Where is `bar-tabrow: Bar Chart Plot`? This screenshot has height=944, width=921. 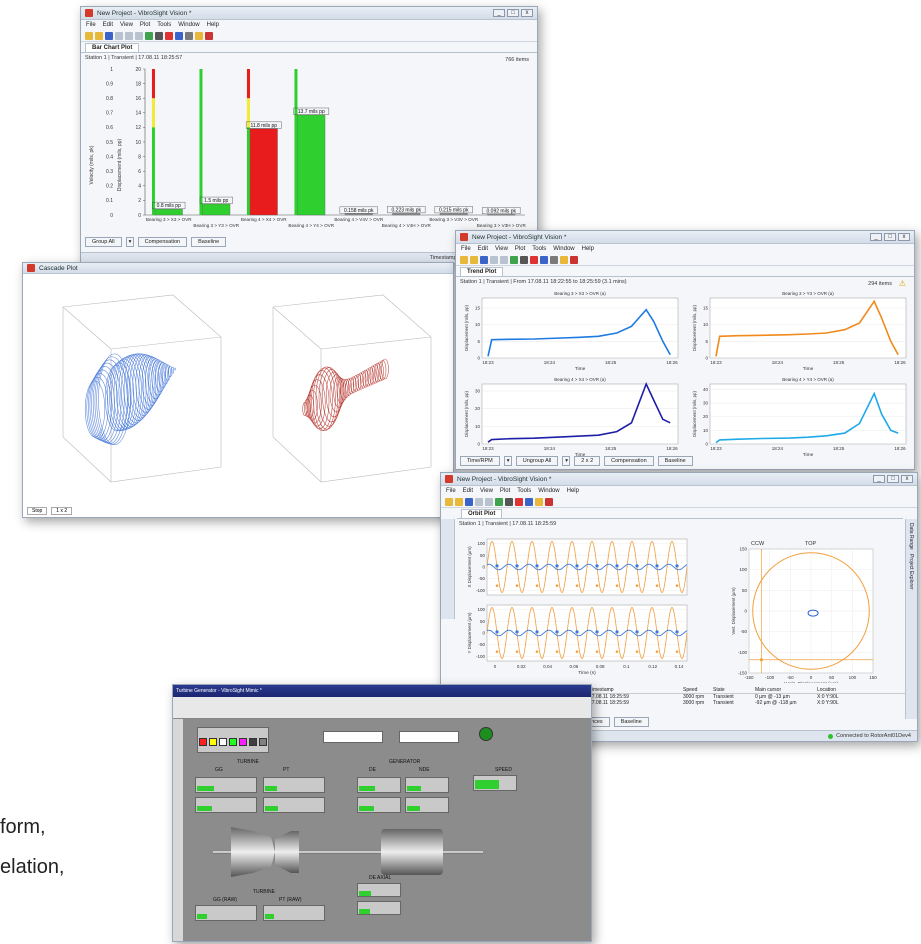 bar-tabrow: Bar Chart Plot is located at coordinates (309, 47).